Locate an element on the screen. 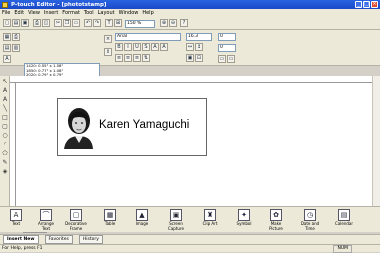  object-clip-art: ♜ Clip Art is located at coordinates (210, 220).